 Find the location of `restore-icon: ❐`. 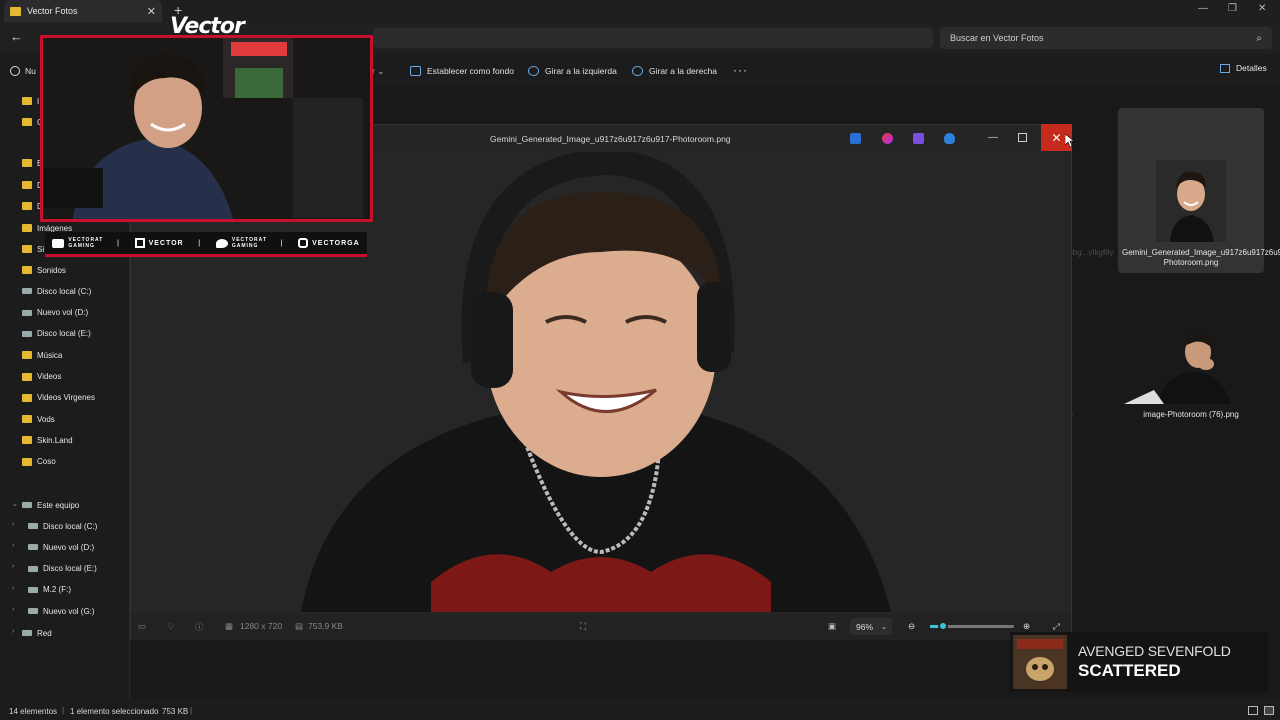

restore-icon: ❐ is located at coordinates (1232, 8).